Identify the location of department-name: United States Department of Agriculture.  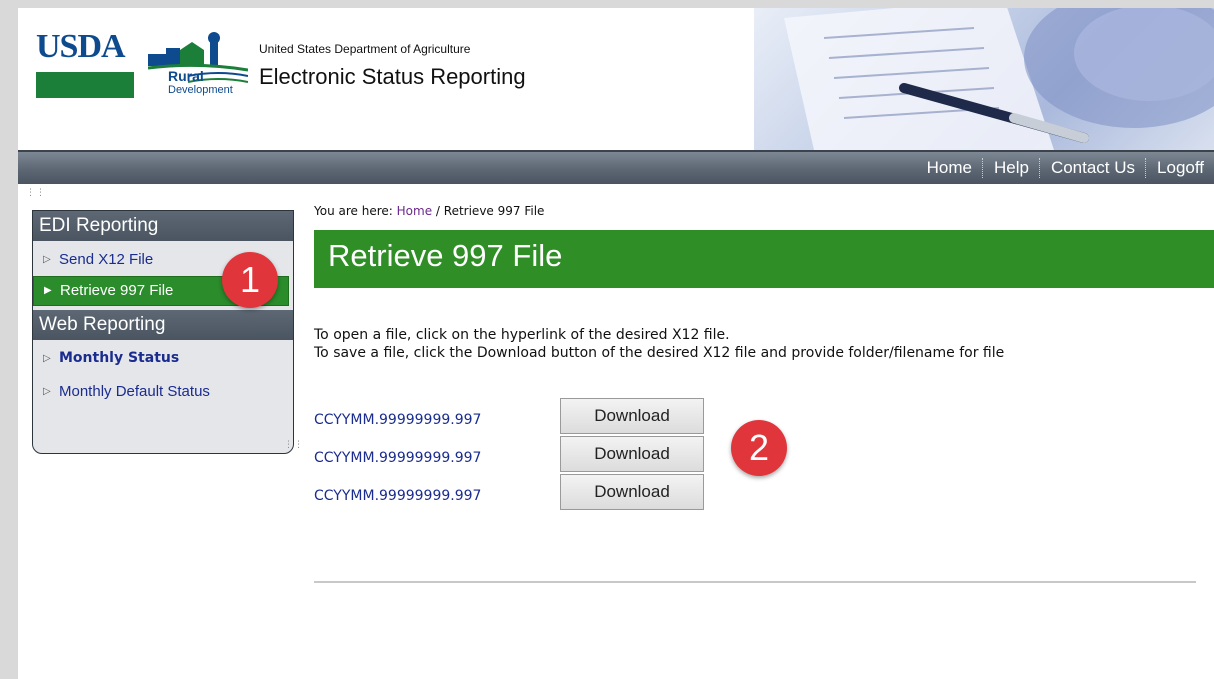
(365, 49).